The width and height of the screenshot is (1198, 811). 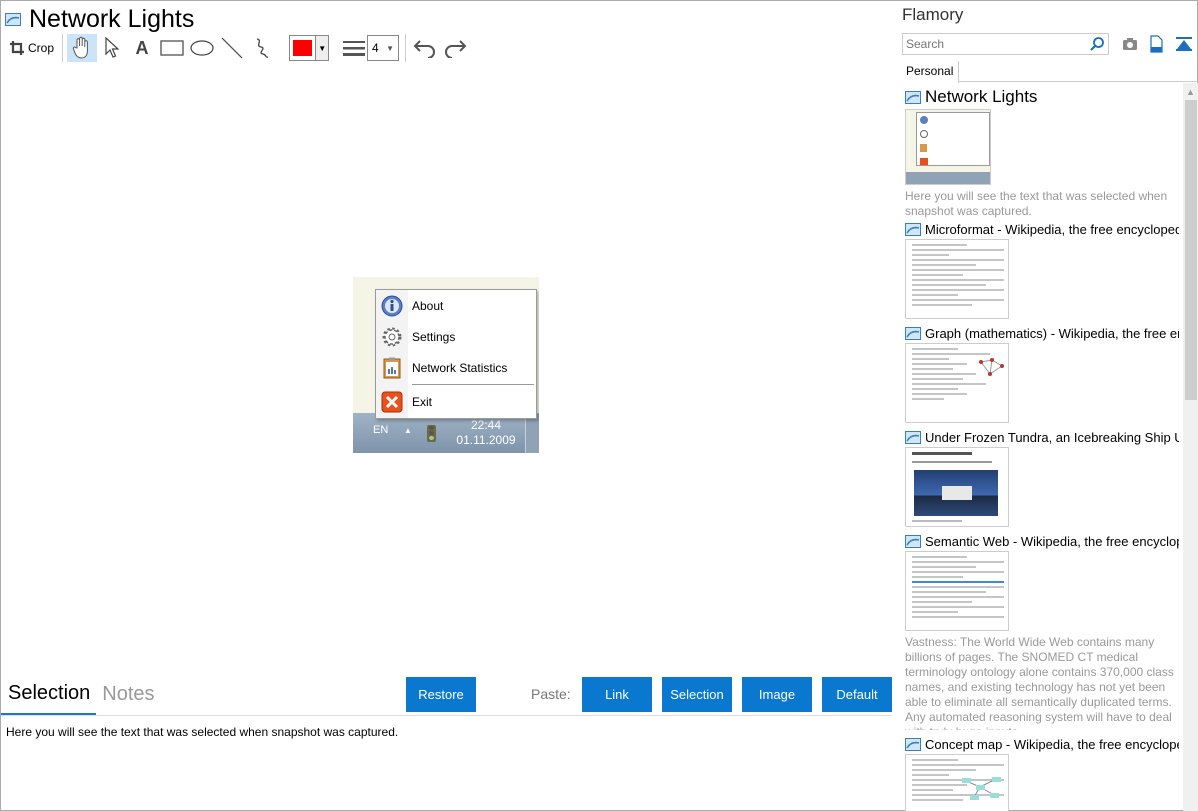 I want to click on taskbar-language: EN, so click(x=381, y=430).